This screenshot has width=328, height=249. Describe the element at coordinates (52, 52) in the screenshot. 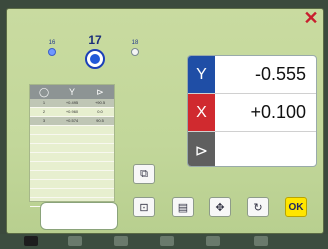

I see `radio-16-icon` at that location.